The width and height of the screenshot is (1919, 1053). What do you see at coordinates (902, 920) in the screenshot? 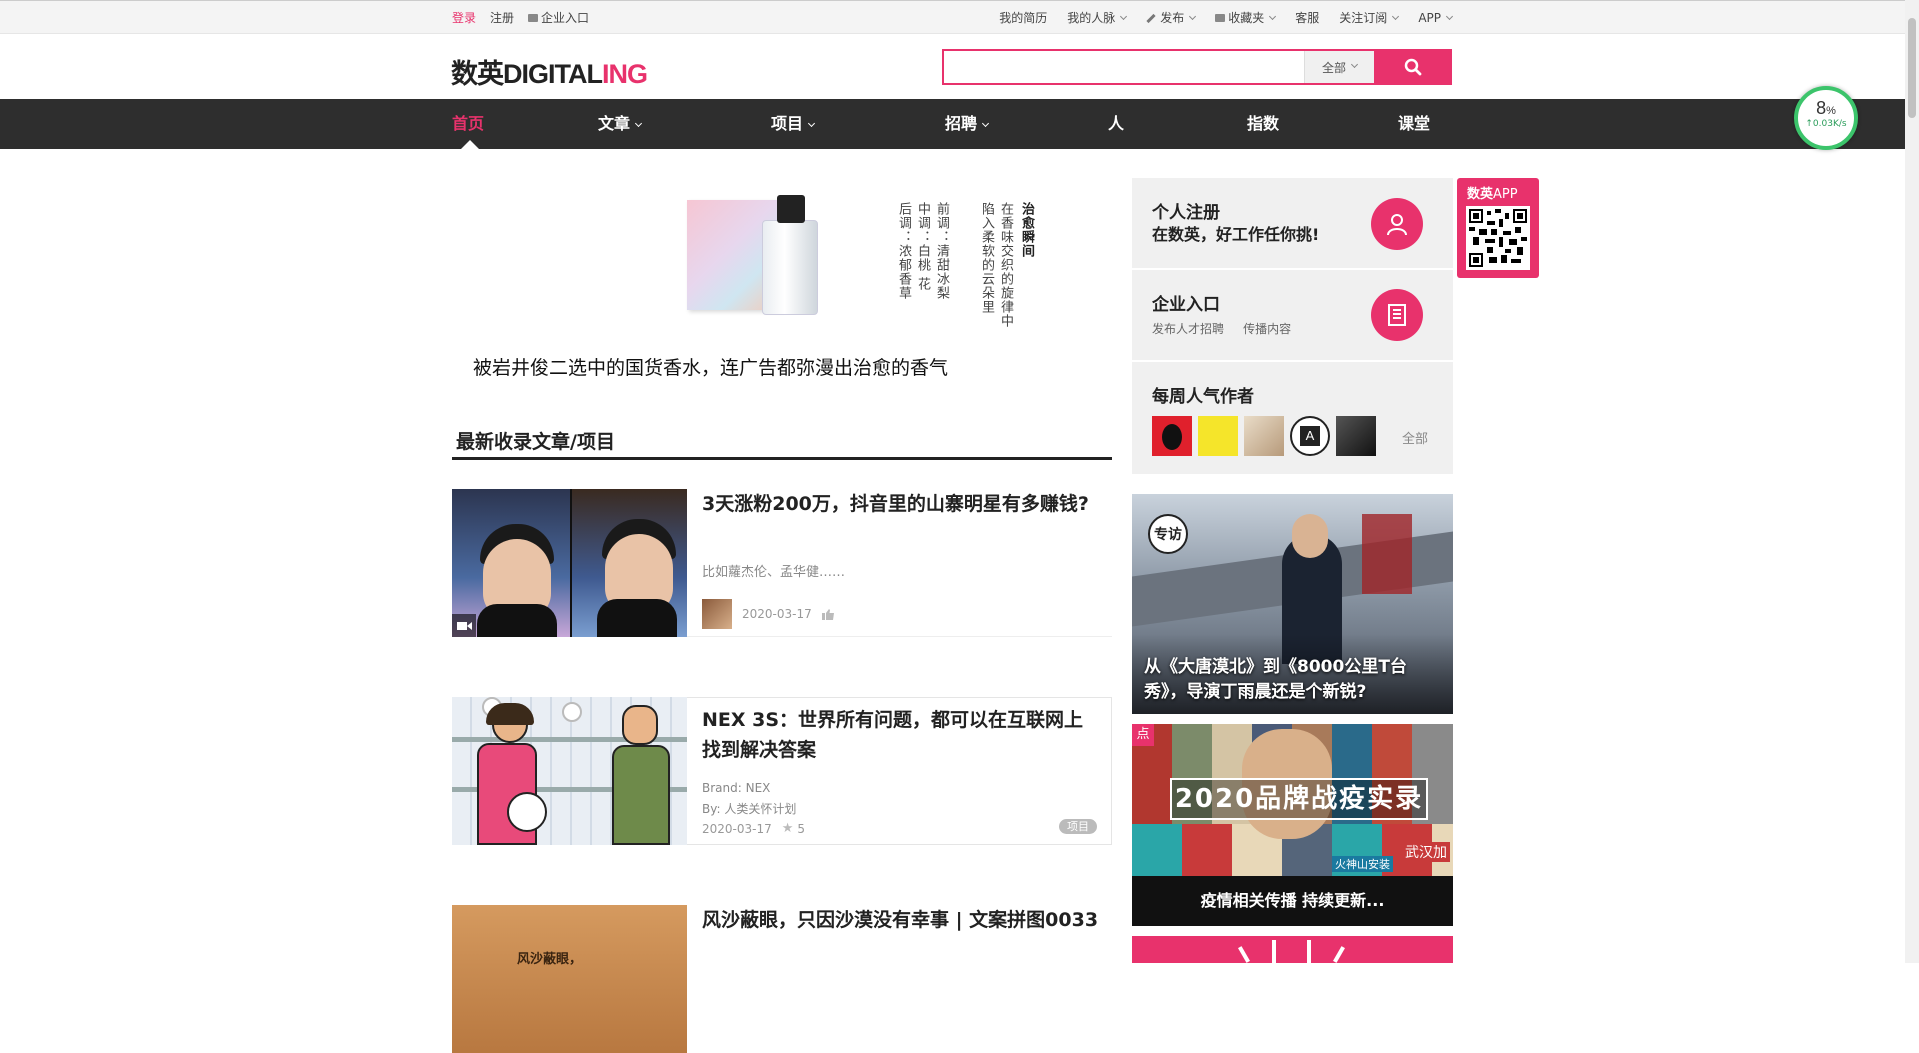
I see `article-title: 风沙蔽眼，只因沙漠没有幸事 | 文案拼图0033` at bounding box center [902, 920].